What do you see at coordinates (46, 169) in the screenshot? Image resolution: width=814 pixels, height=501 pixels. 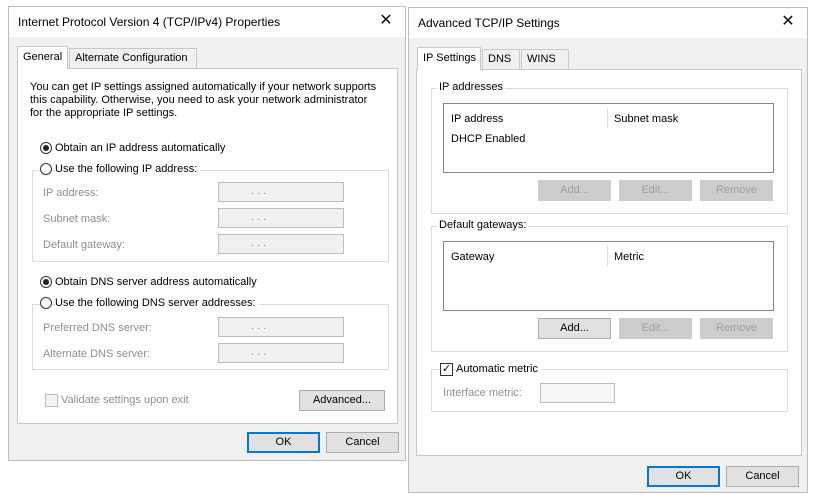 I see `use-following-ip-radio` at bounding box center [46, 169].